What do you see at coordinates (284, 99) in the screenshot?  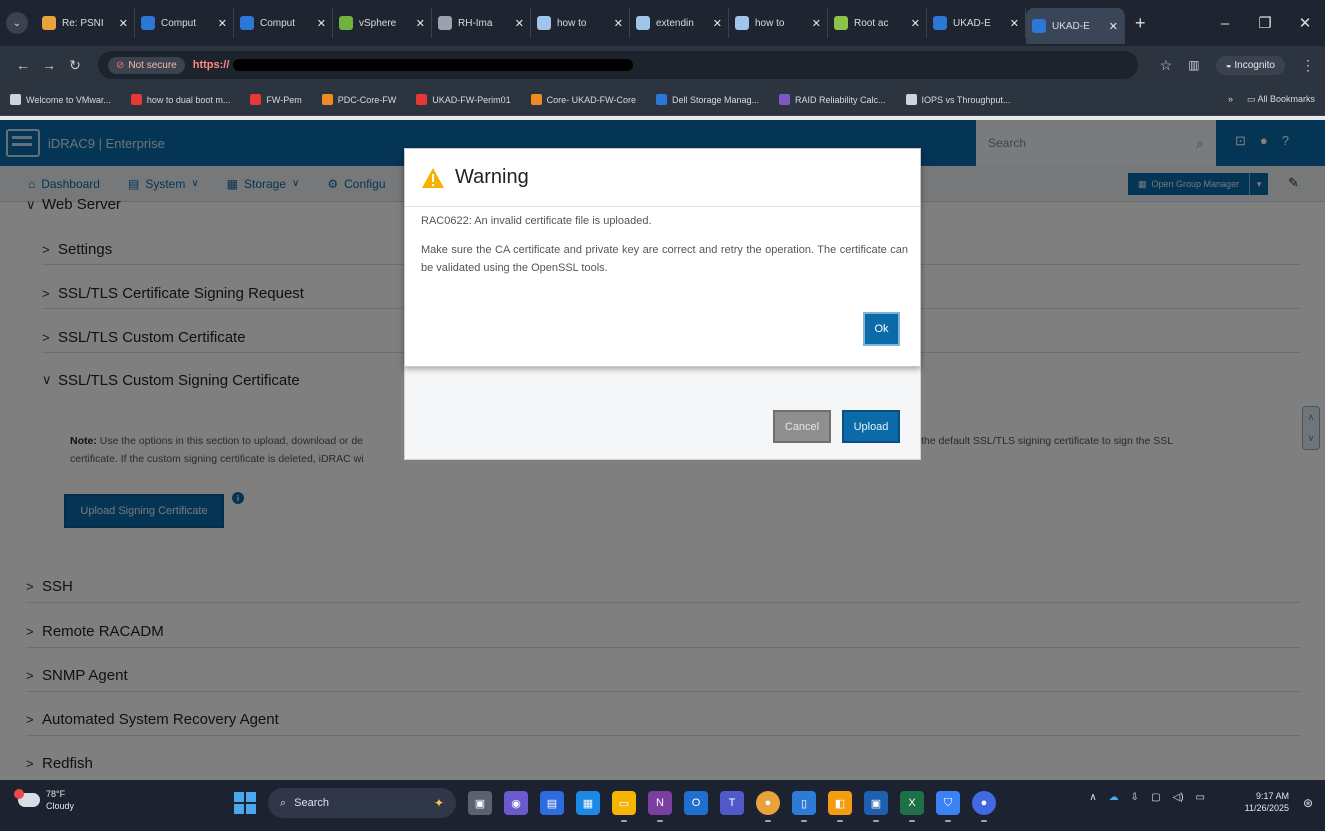 I see `bookmark-label: FW-Pem` at bounding box center [284, 99].